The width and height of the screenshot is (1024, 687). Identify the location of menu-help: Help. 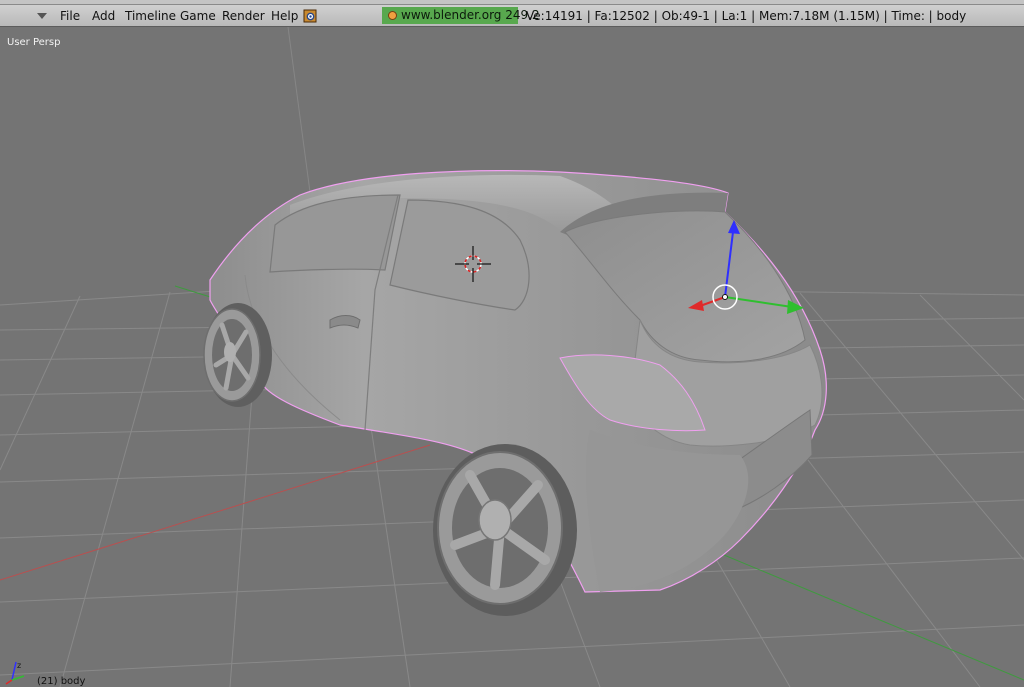
(284, 16).